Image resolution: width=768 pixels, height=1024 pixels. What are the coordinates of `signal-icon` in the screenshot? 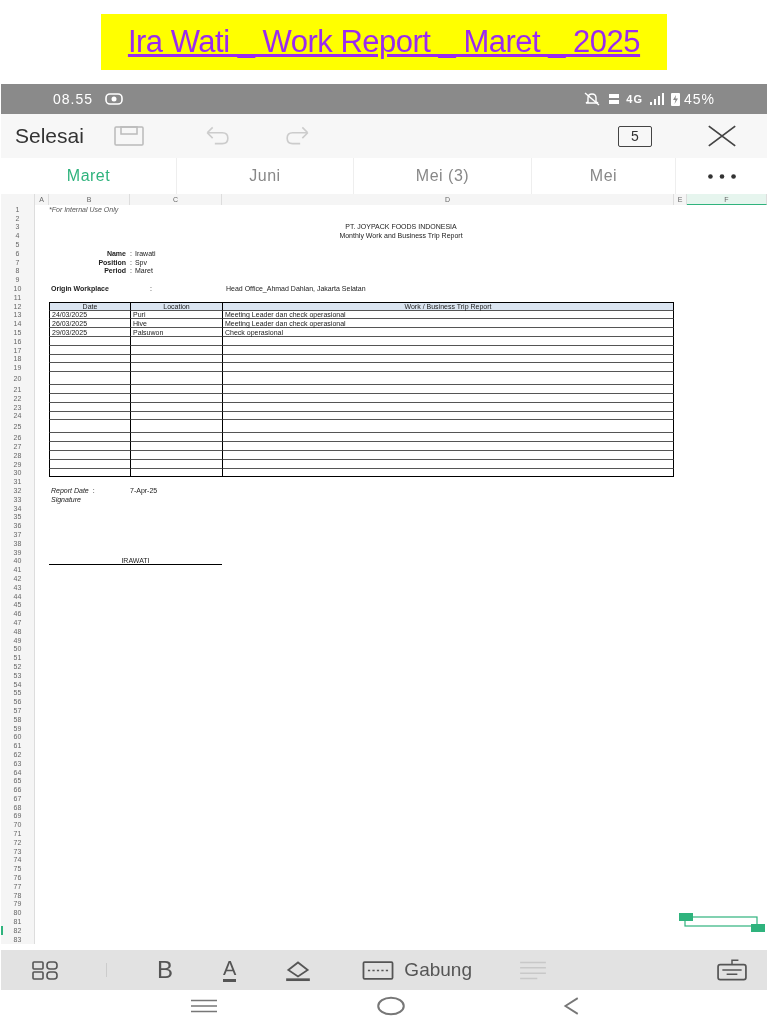 It's located at (656, 99).